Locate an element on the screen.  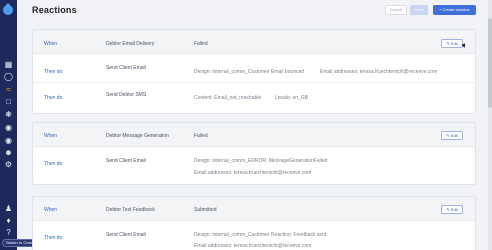
network-icon: ❋ is located at coordinates (8, 114).